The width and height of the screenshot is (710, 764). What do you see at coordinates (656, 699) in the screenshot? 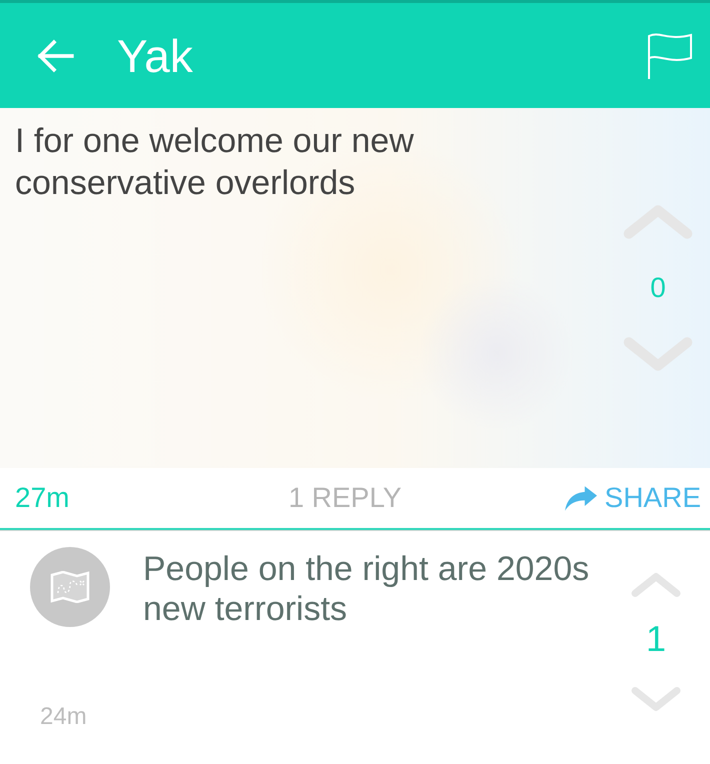
I see `downvote-button` at bounding box center [656, 699].